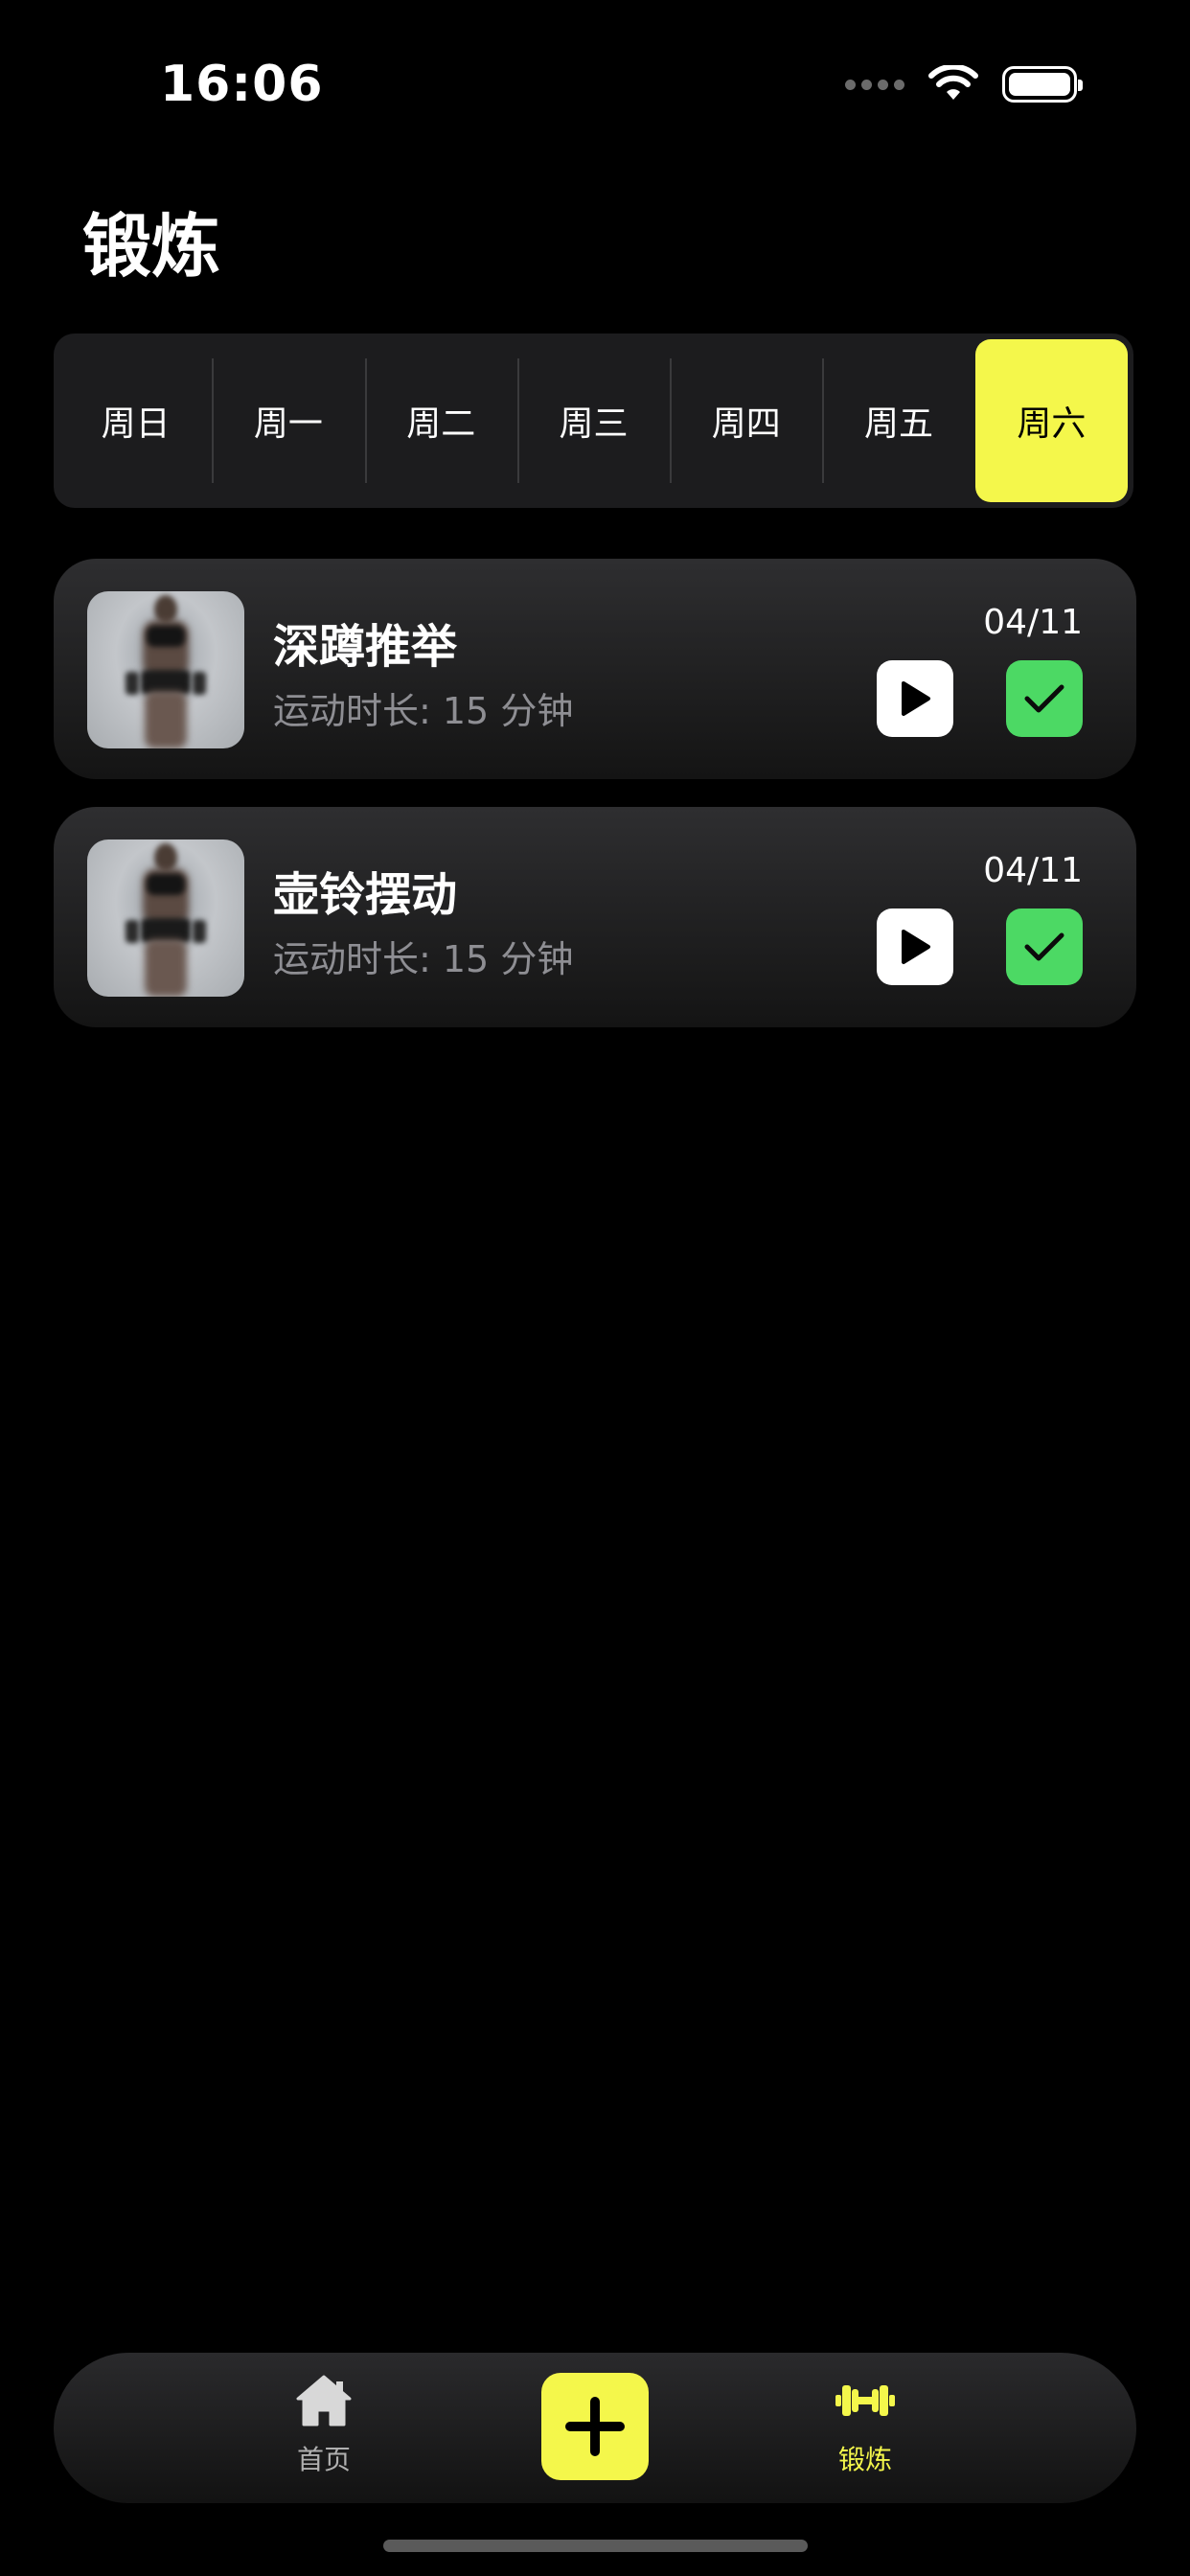 This screenshot has height=2576, width=1190. I want to click on workout-name: 壶铃摆动, so click(366, 895).